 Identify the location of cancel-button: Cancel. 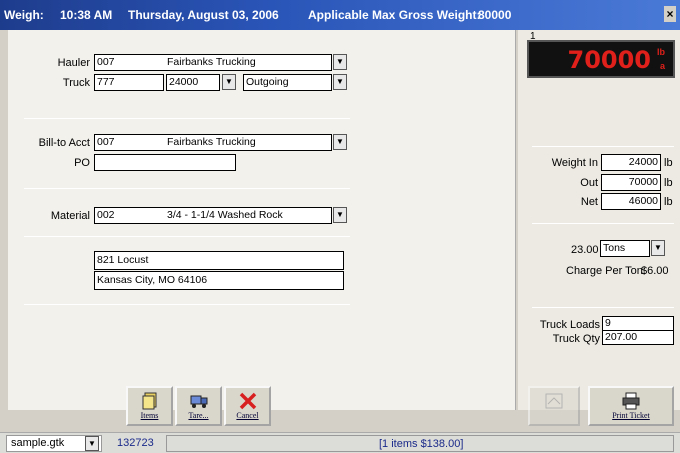
(247, 406).